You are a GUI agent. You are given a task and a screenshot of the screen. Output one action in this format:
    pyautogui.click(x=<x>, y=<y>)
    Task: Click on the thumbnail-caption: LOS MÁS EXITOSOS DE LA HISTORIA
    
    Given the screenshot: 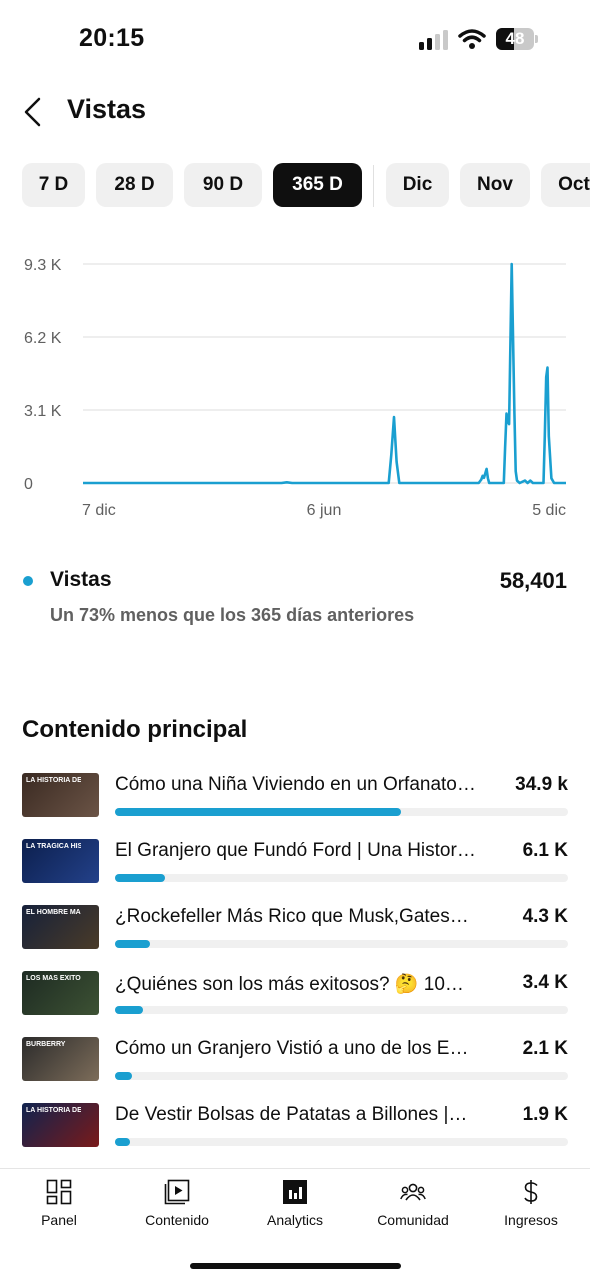 What is the action you would take?
    pyautogui.click(x=53, y=978)
    